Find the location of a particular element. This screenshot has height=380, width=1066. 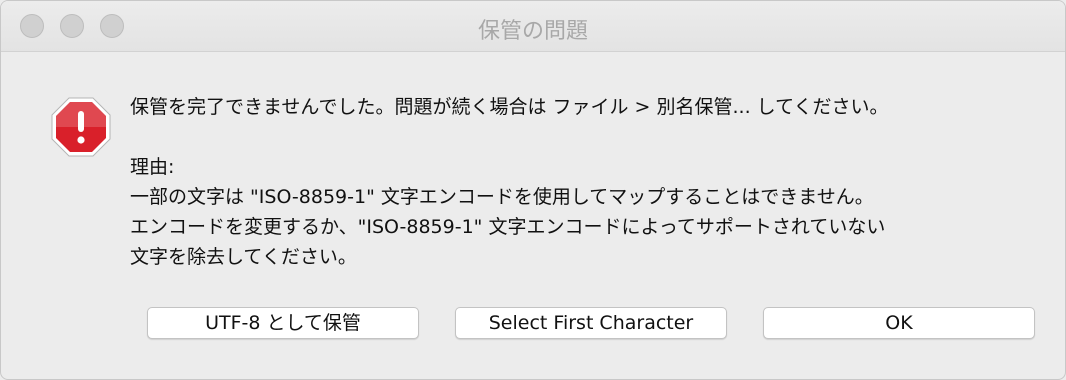

select-first-character-button: Select First Character is located at coordinates (591, 323).